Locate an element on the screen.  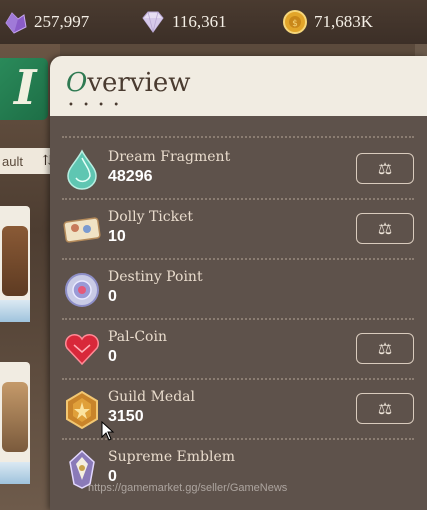
currency-bar: 257,997 116,361 $ 71,683K is located at coordinates (213, 22).